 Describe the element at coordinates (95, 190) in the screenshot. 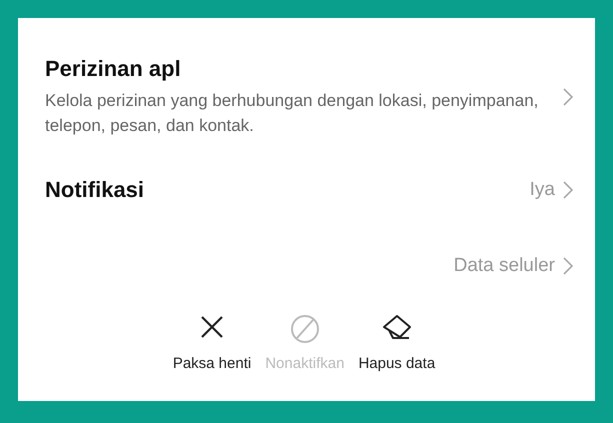

I see `setting-title: Notifikasi` at that location.